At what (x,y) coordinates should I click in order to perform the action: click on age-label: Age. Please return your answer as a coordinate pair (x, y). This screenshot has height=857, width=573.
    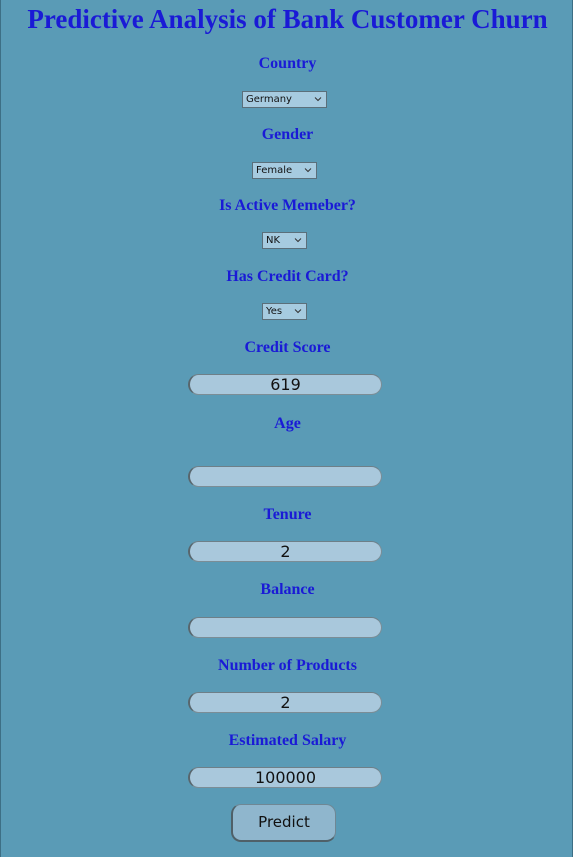
    Looking at the image, I should click on (287, 423).